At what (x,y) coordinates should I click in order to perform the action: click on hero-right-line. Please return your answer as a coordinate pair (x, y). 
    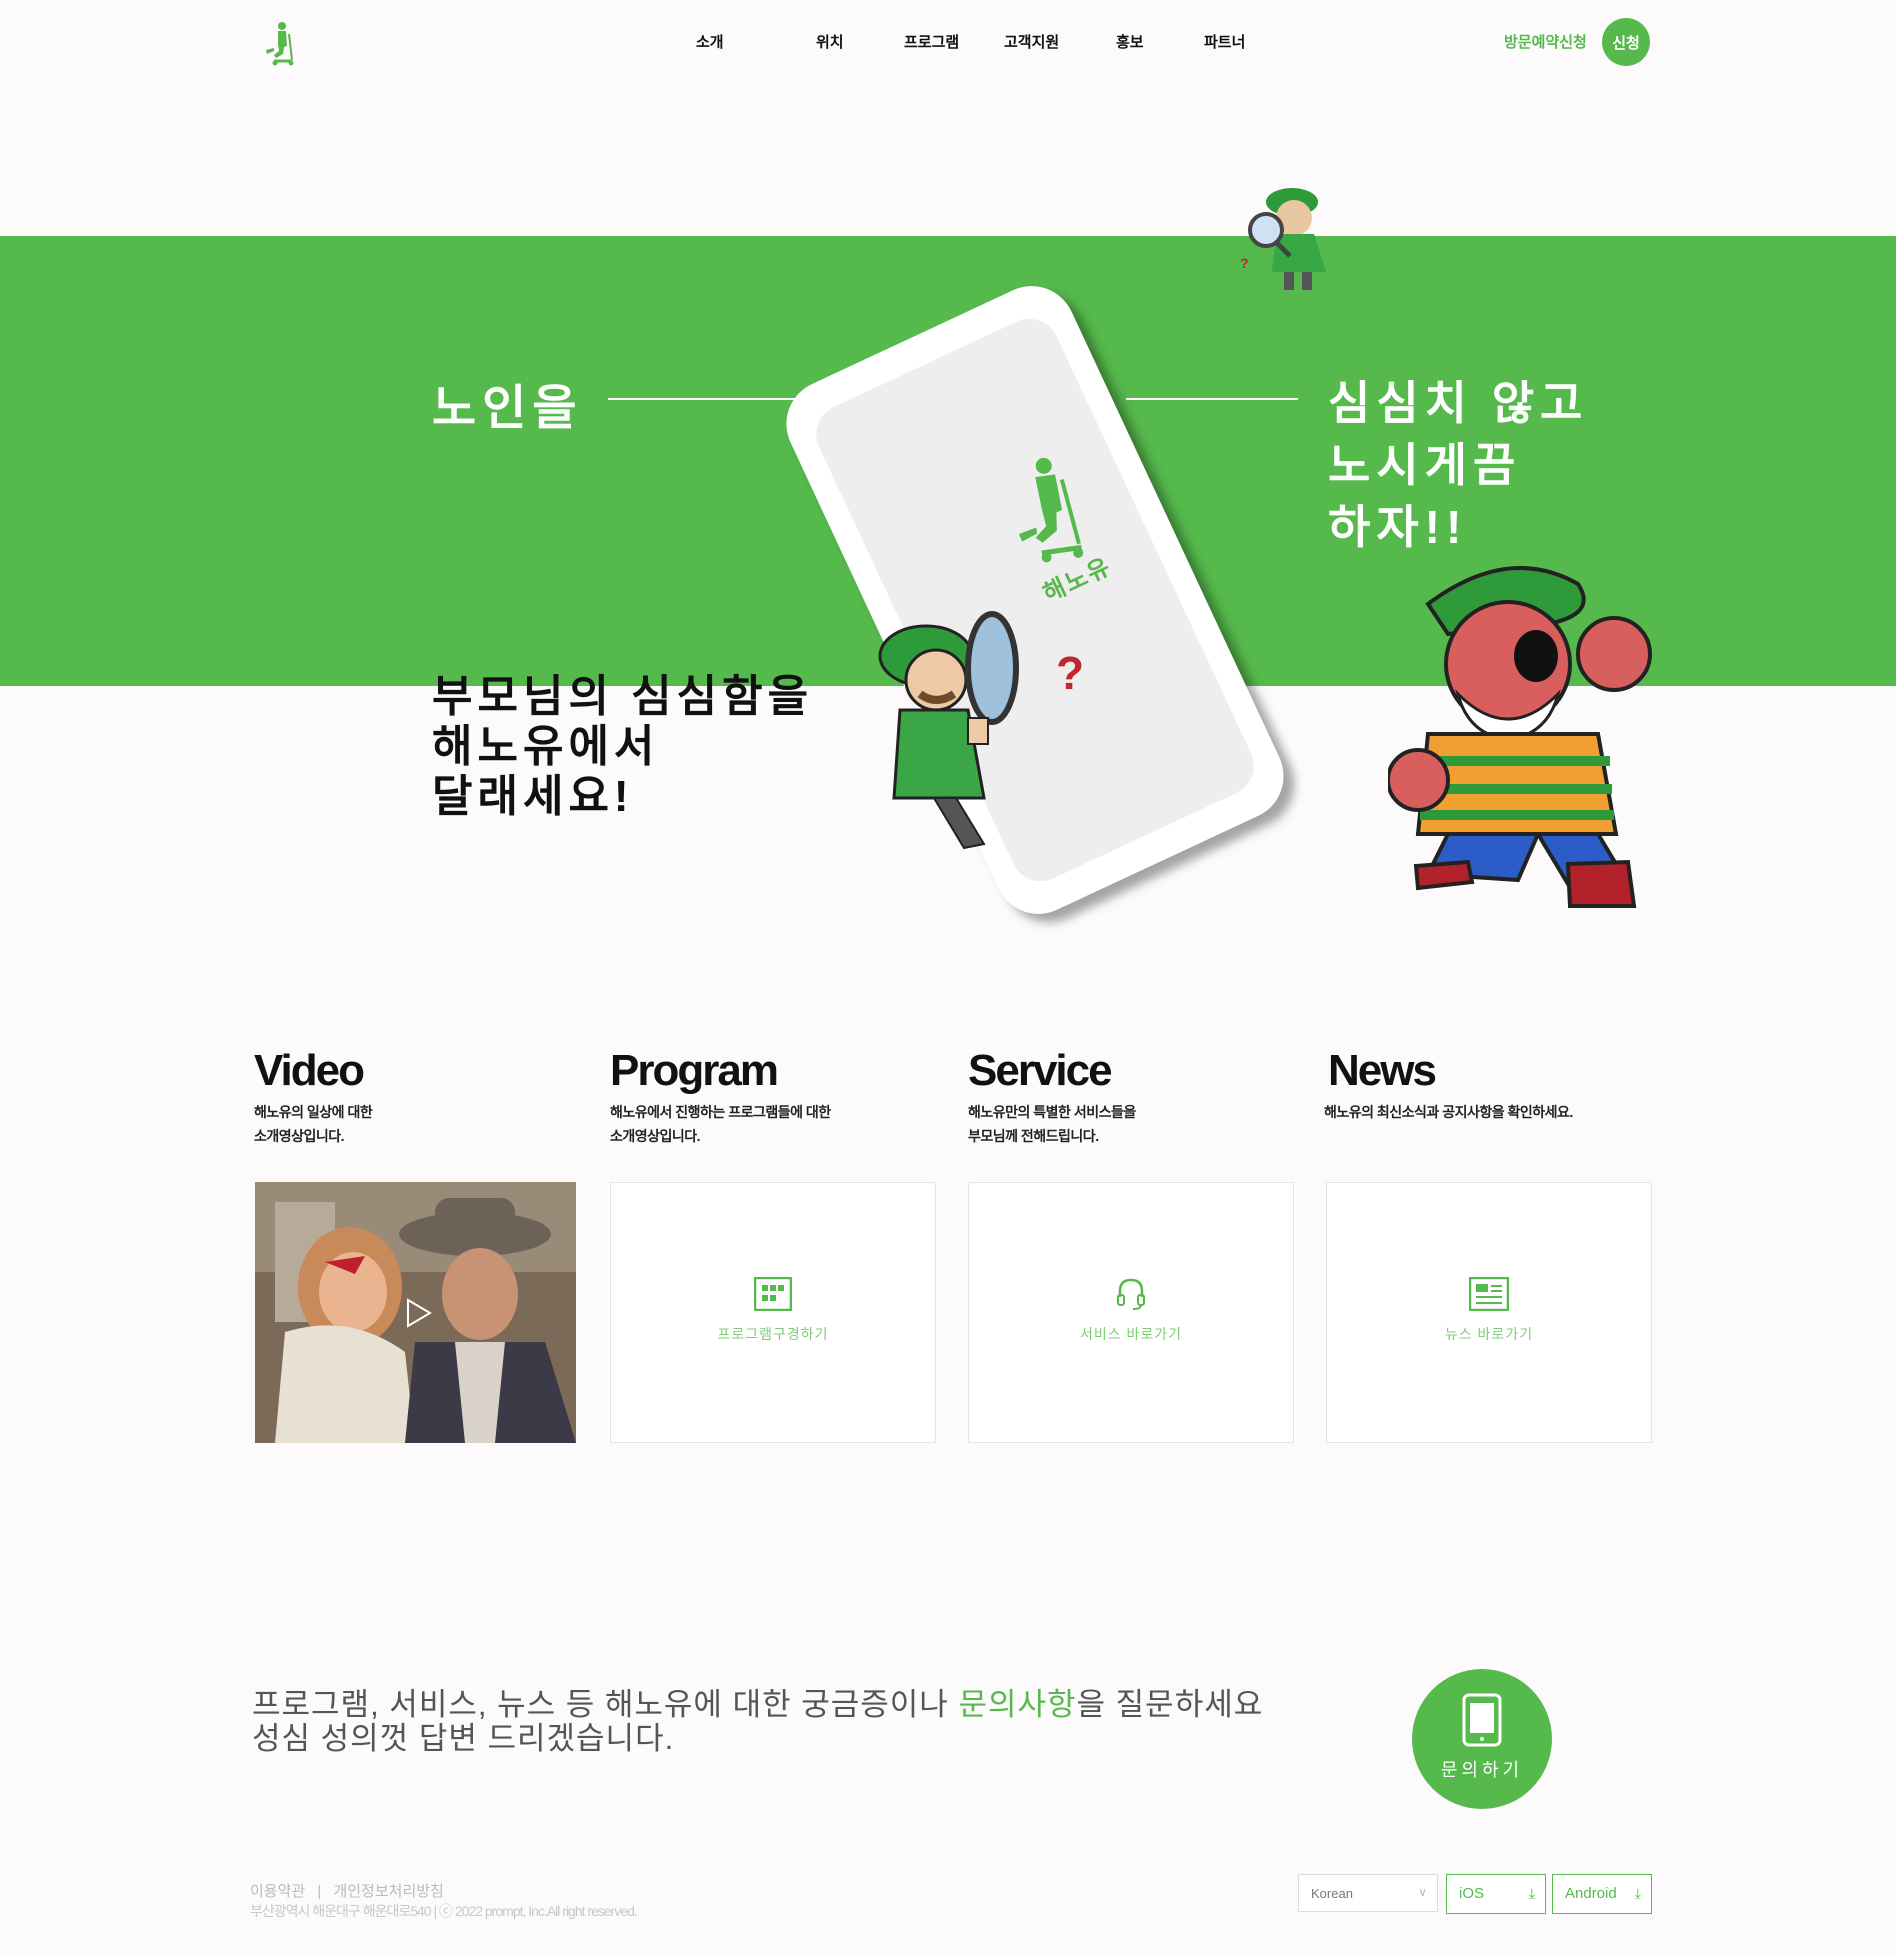
    Looking at the image, I should click on (1212, 399).